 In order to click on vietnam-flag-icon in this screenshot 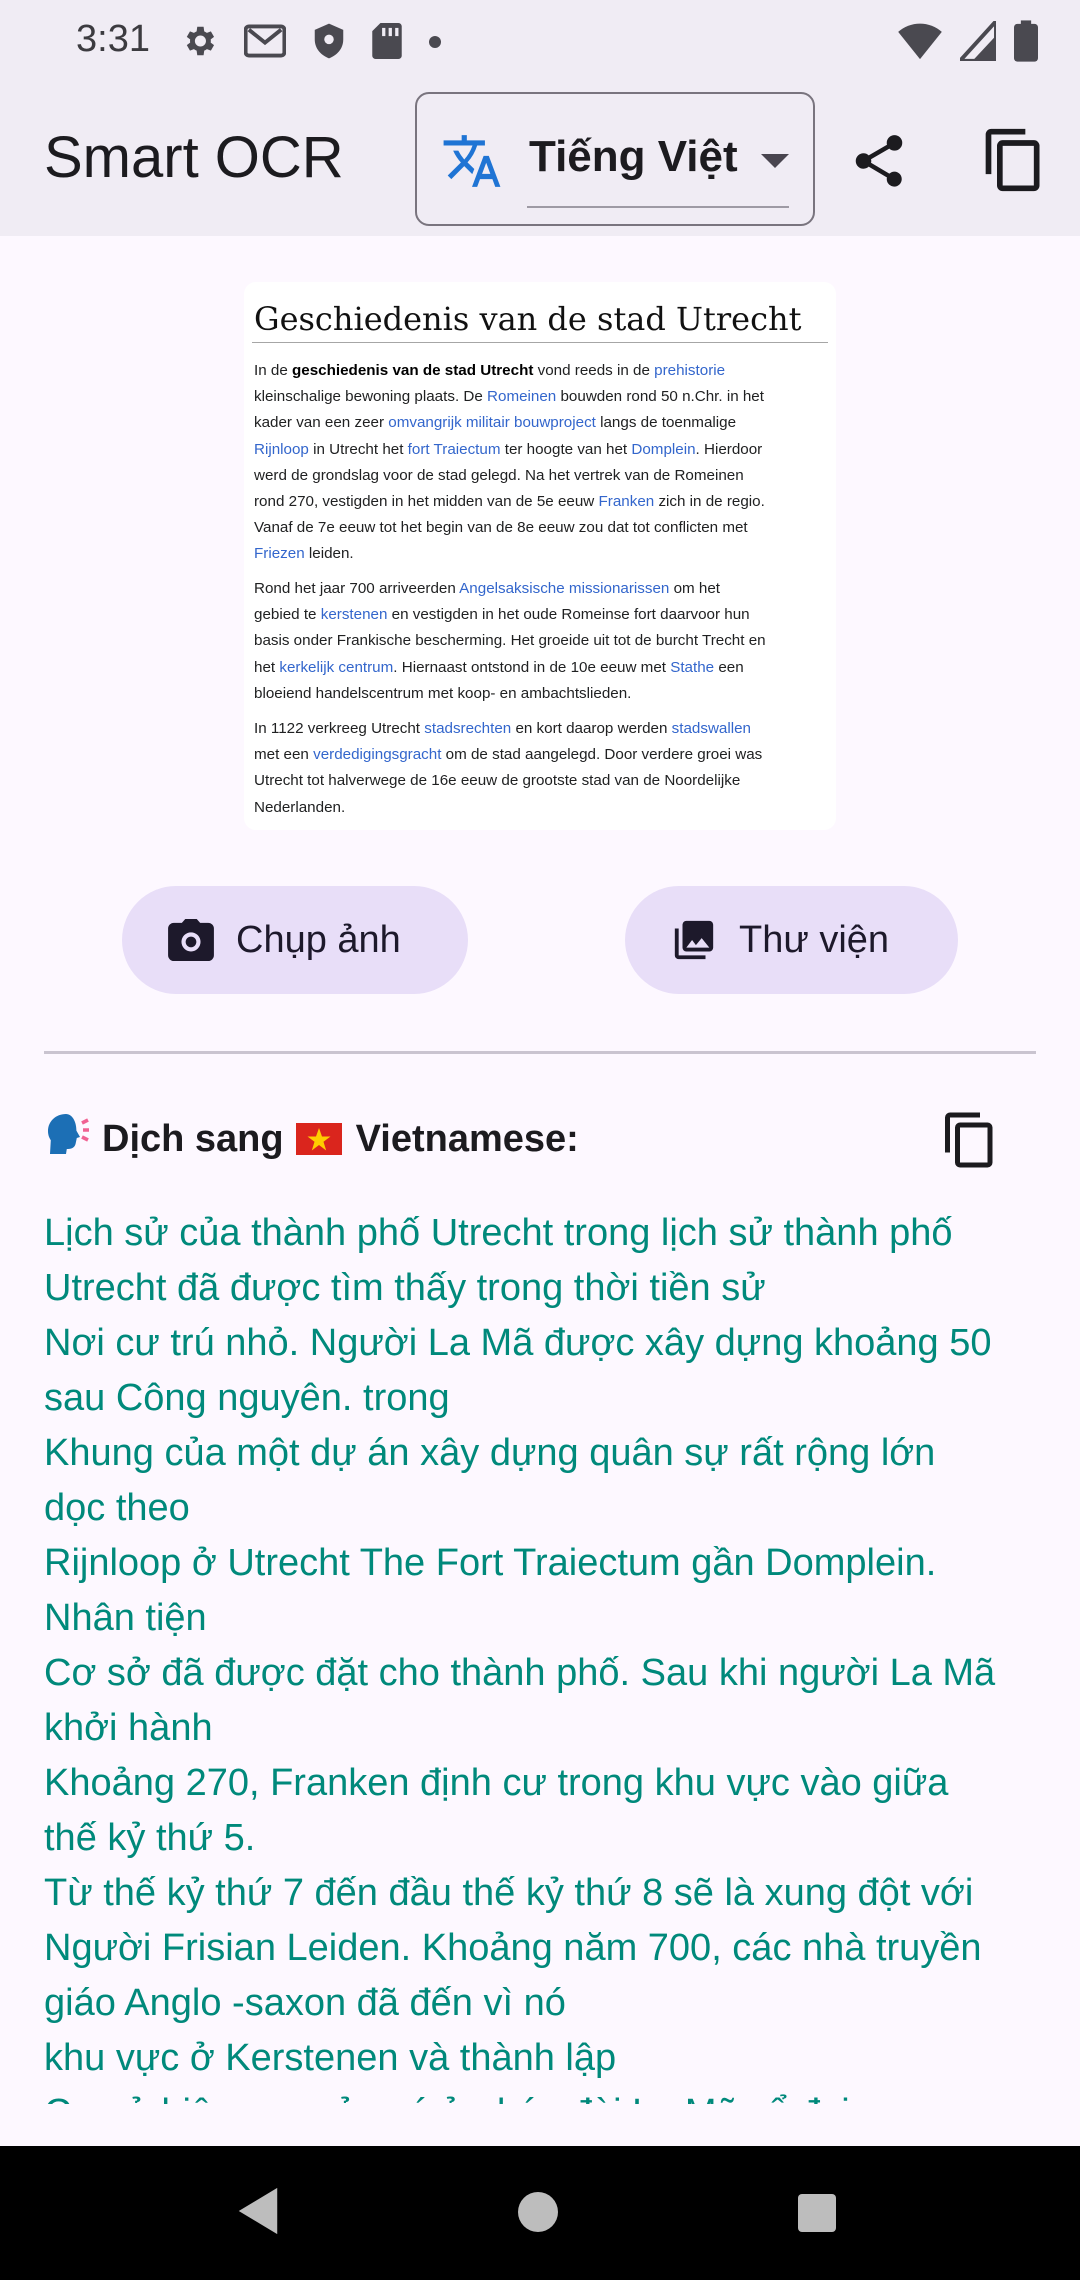, I will do `click(318, 1139)`.